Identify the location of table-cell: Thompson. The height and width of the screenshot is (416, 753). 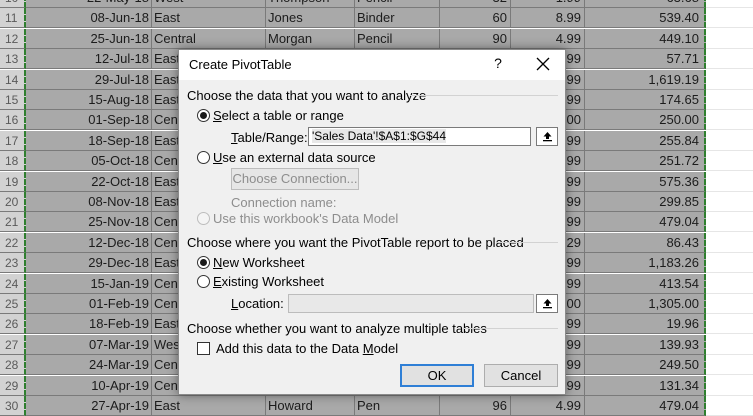
(310, 4).